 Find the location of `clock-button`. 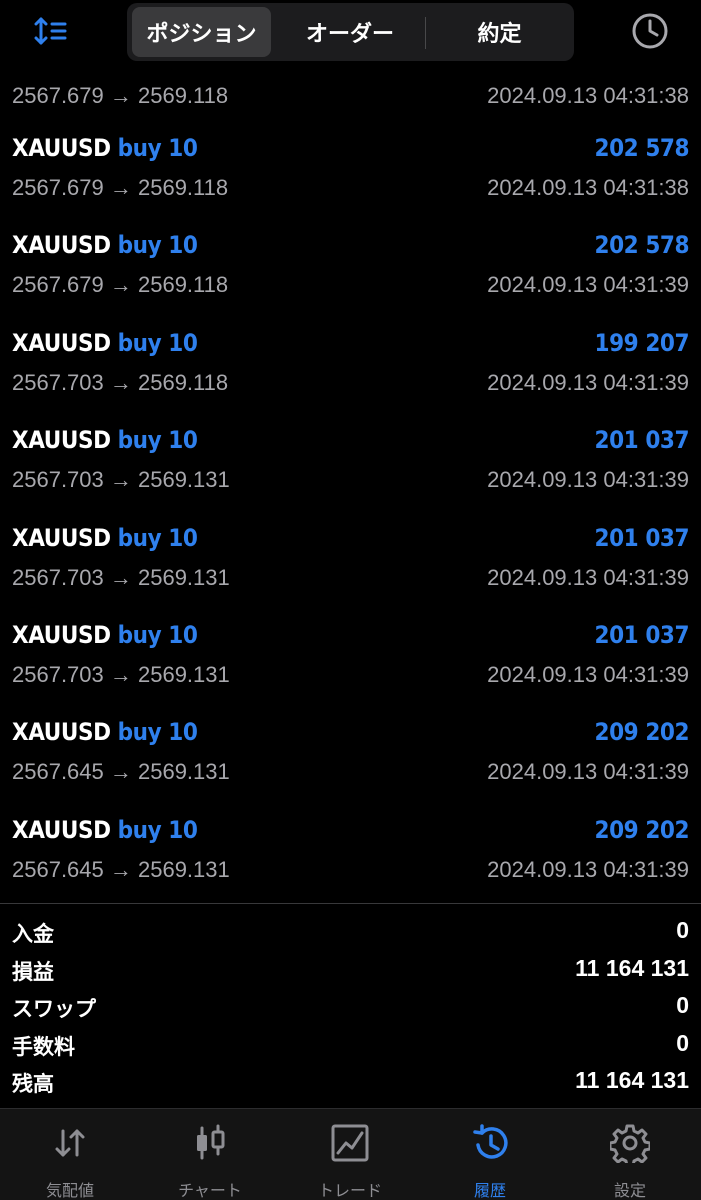

clock-button is located at coordinates (650, 31).